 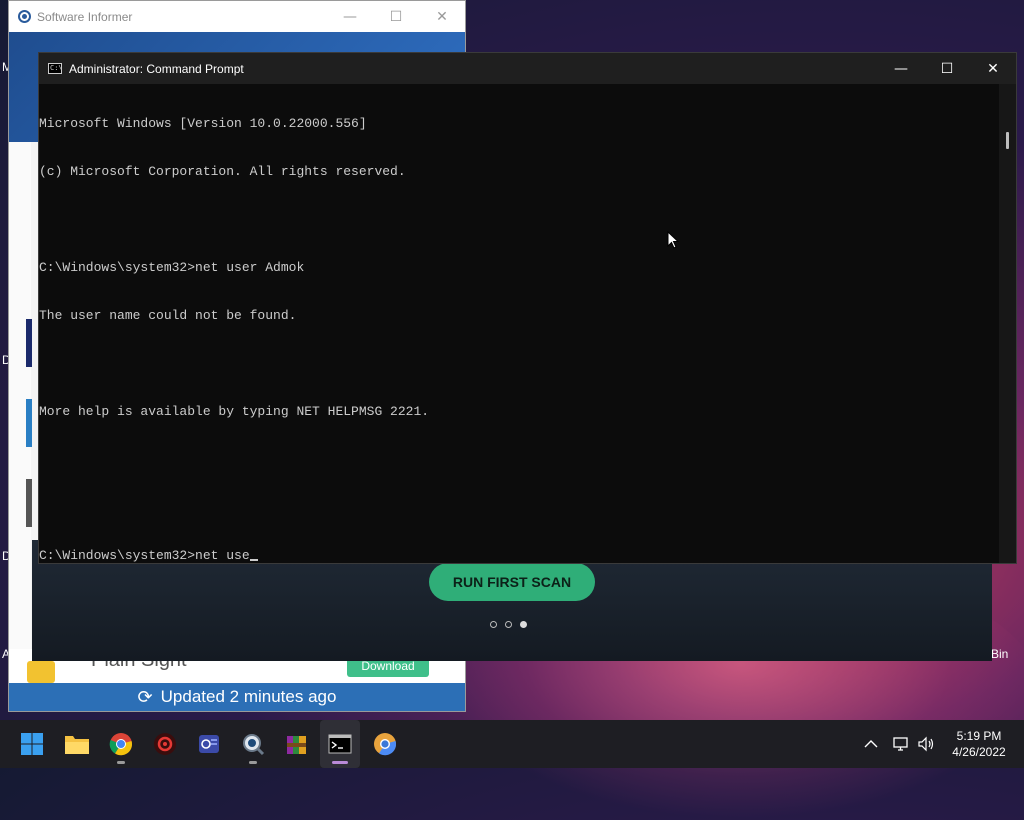 I want to click on updated-status-bar: ⟳ Updated 2 minutes ago, so click(x=237, y=697).